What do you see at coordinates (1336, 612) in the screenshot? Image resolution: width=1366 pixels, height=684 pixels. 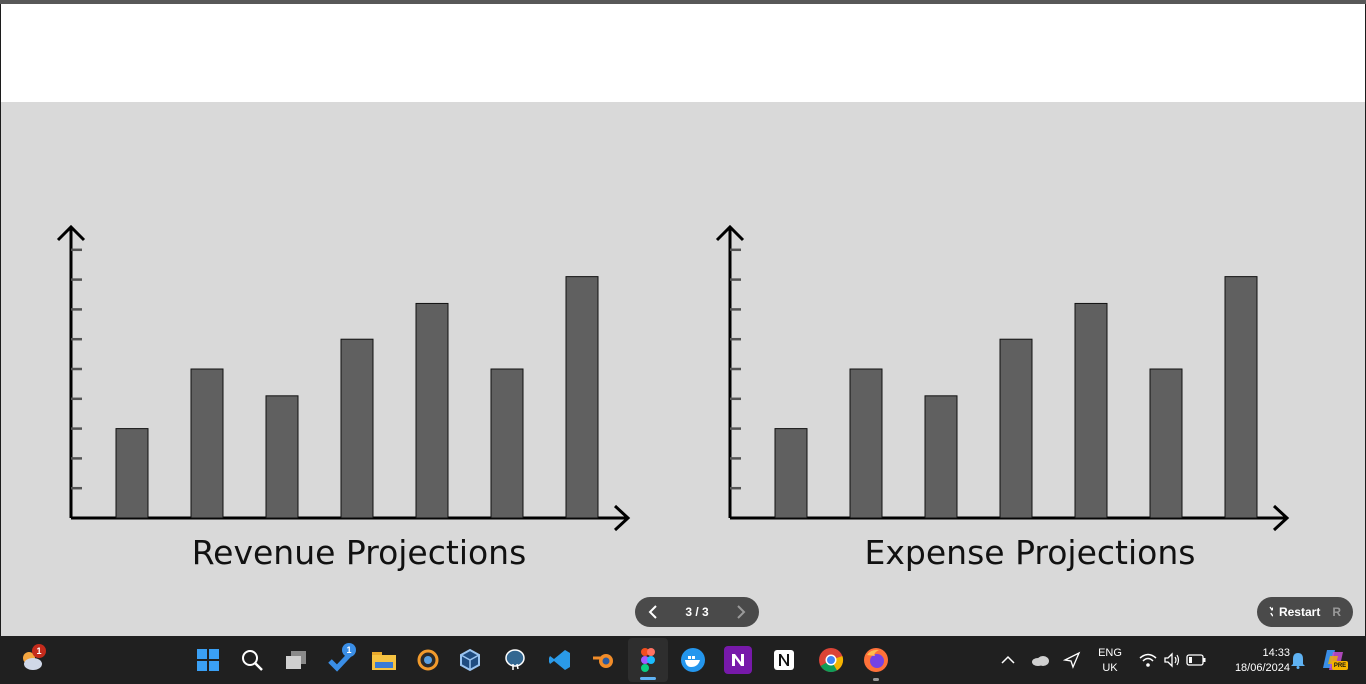 I see `restart-shortcut: R` at bounding box center [1336, 612].